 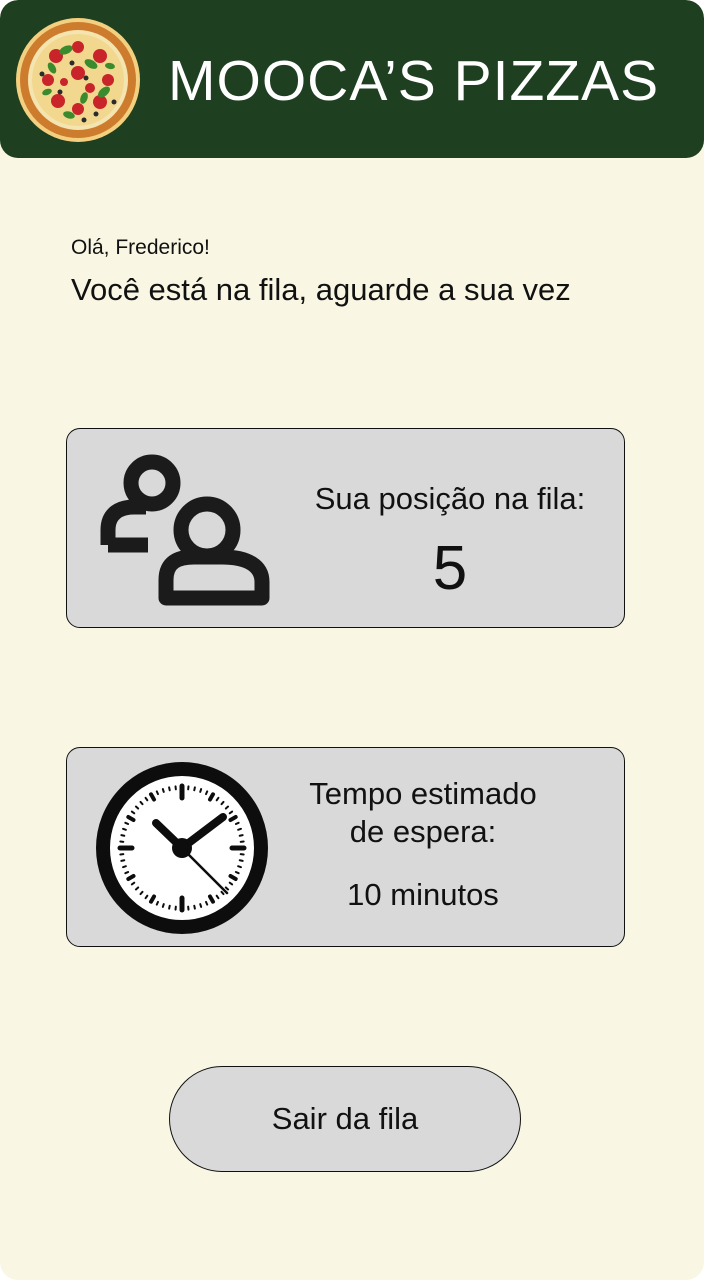 I want to click on queue-position-label: Sua posição na fila:, so click(x=450, y=498).